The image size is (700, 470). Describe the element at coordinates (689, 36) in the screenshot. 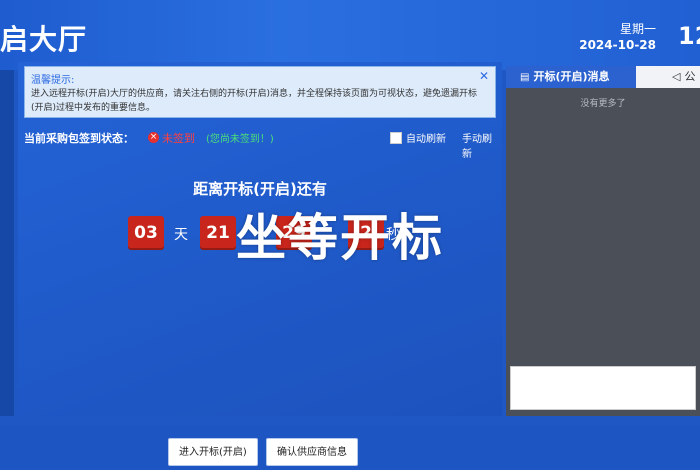

I see `clock-label: 12` at that location.